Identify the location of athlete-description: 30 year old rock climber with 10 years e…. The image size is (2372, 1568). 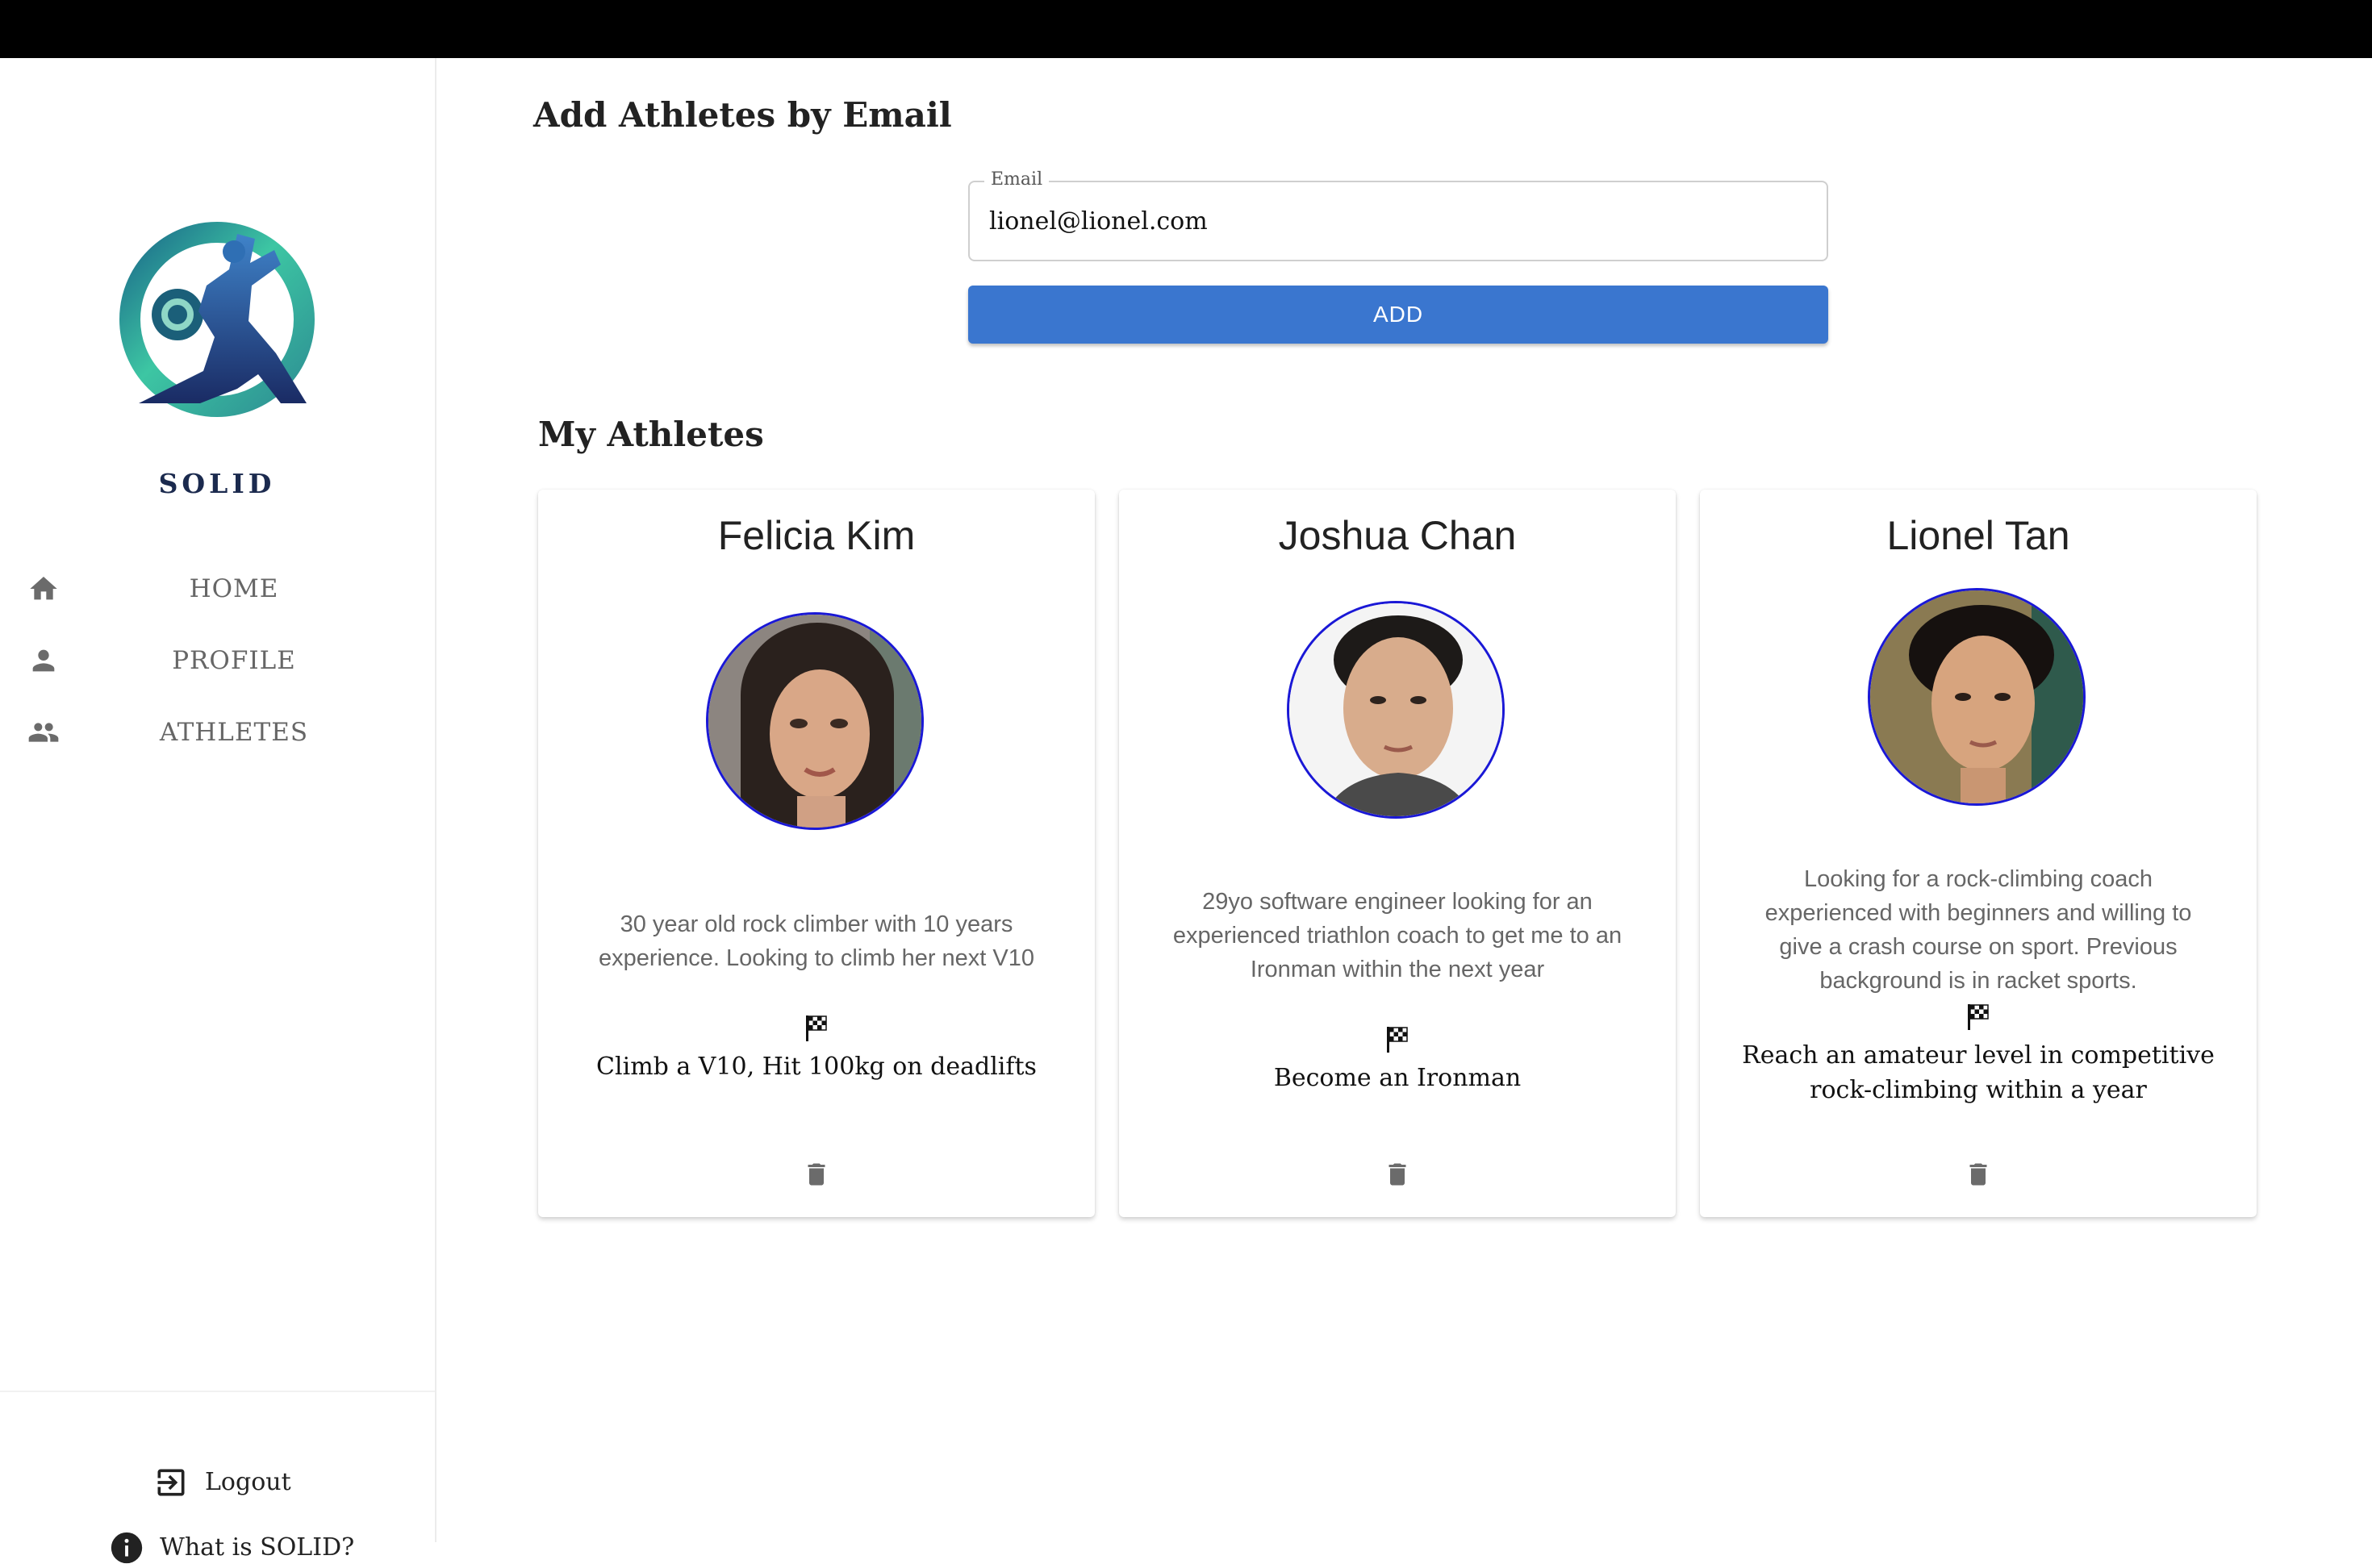
(817, 941).